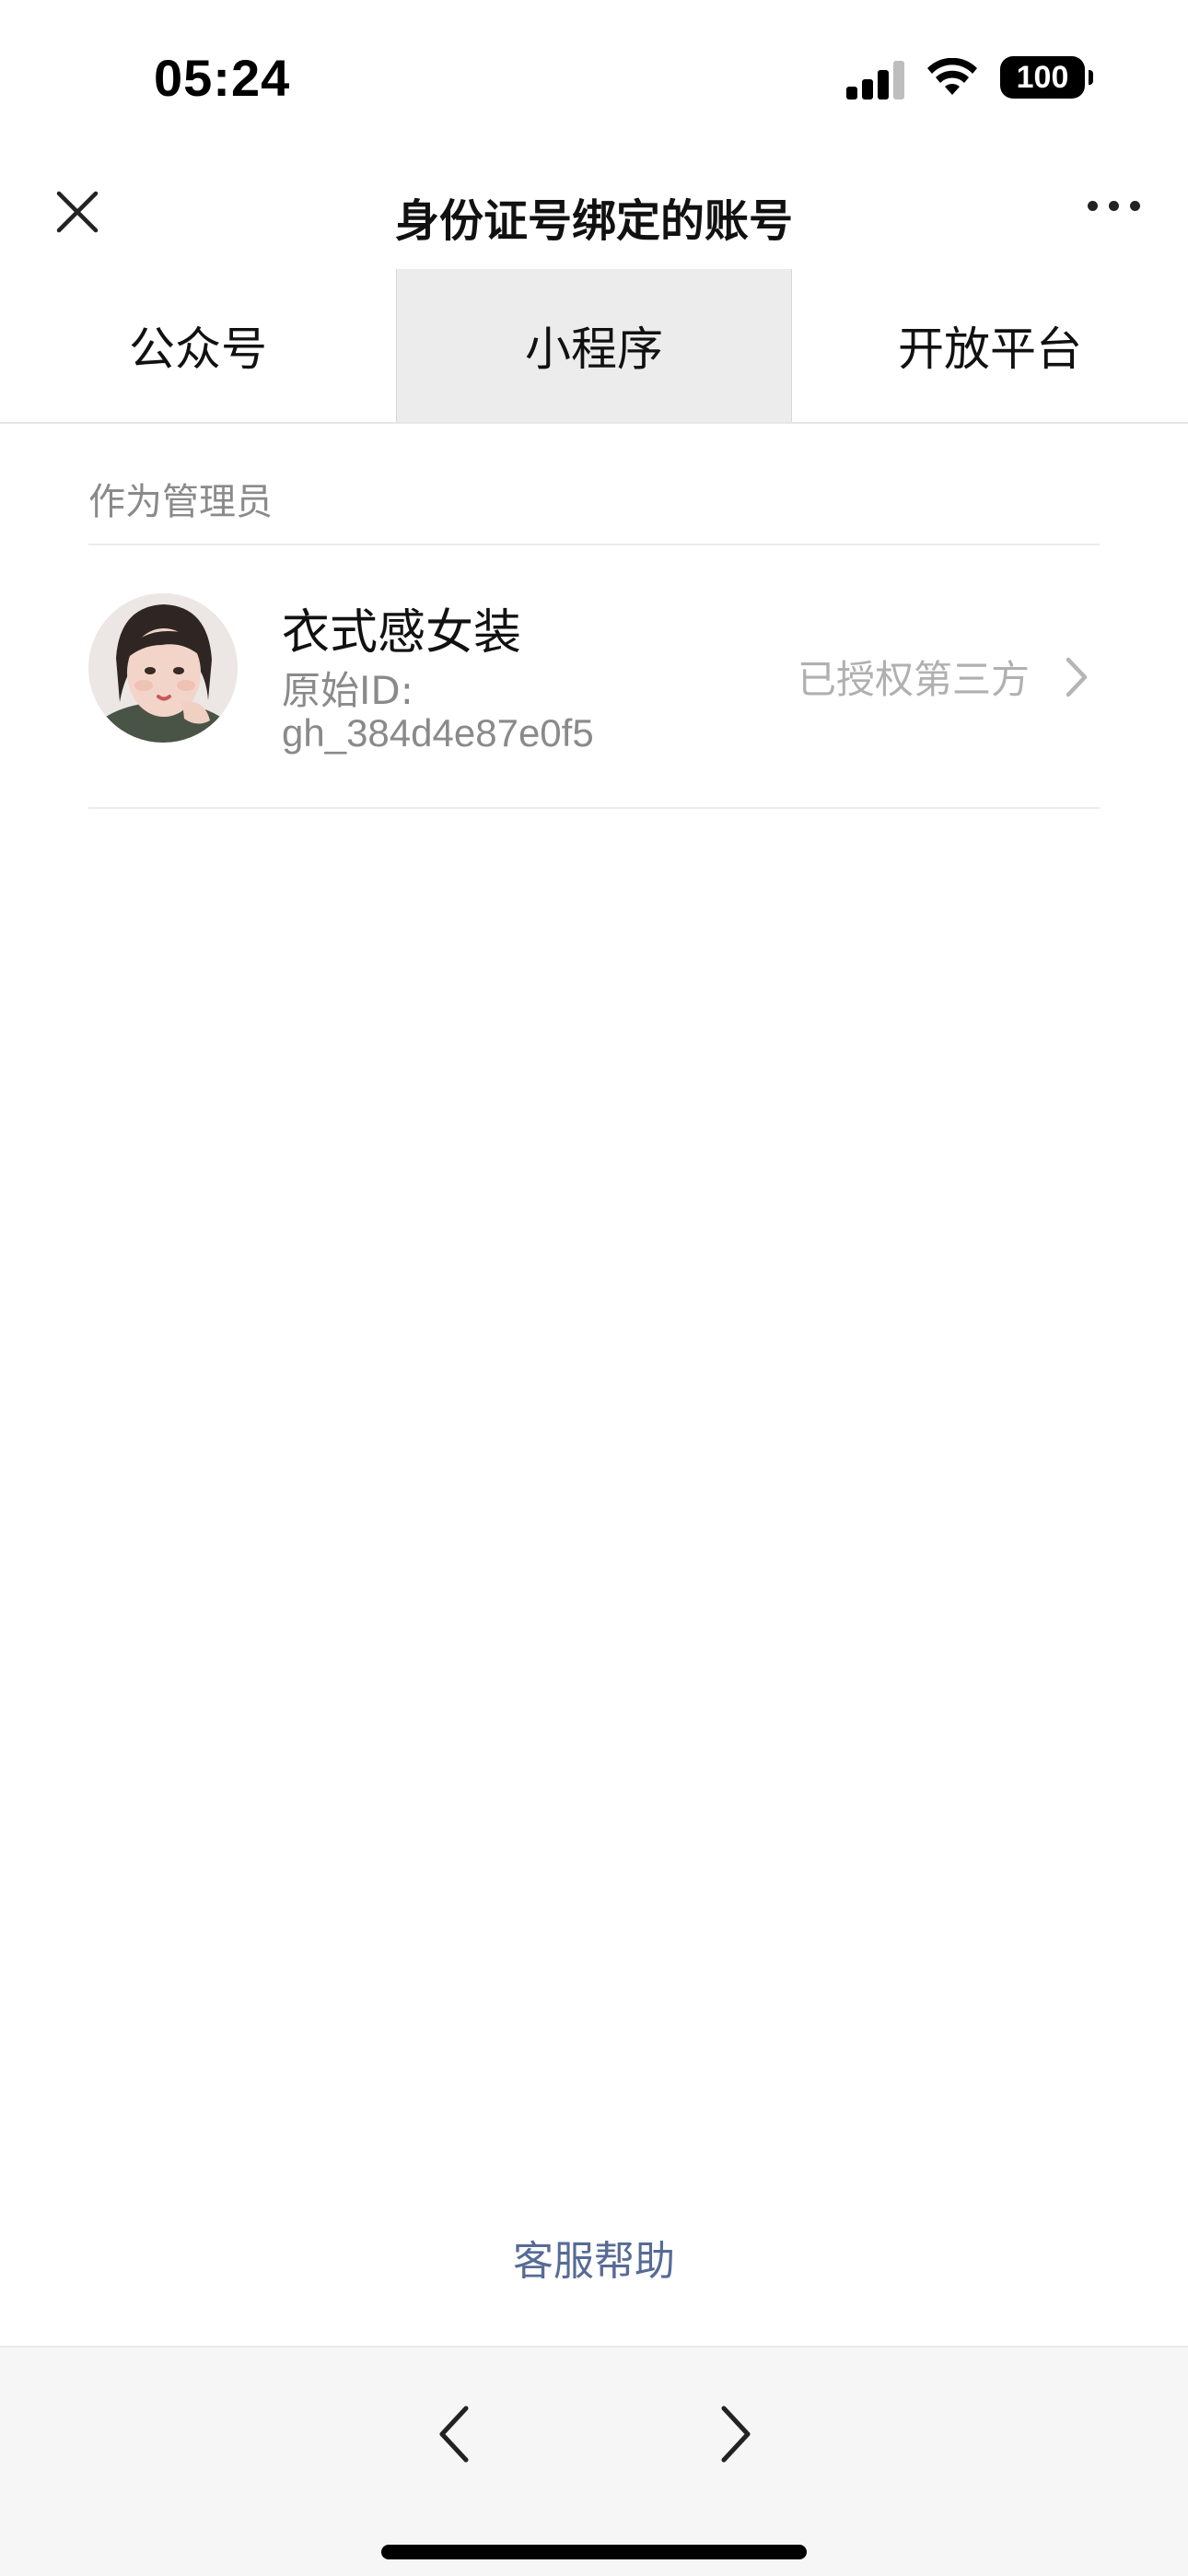  What do you see at coordinates (1046, 77) in the screenshot?
I see `battery-icon: 100` at bounding box center [1046, 77].